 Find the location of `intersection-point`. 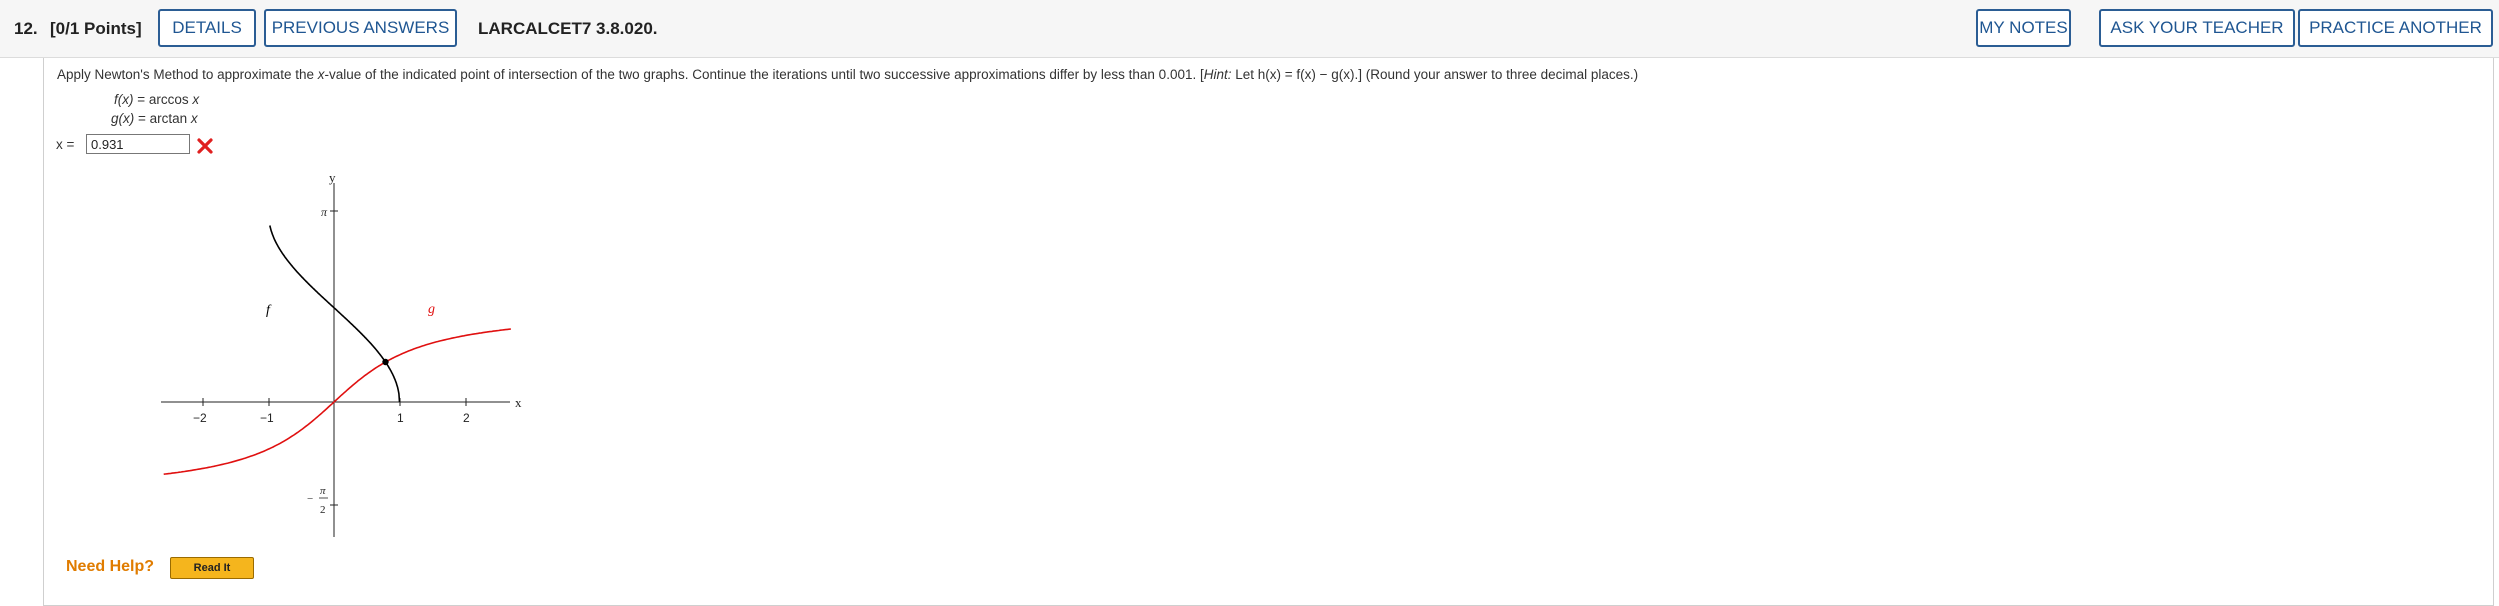

intersection-point is located at coordinates (385, 362).